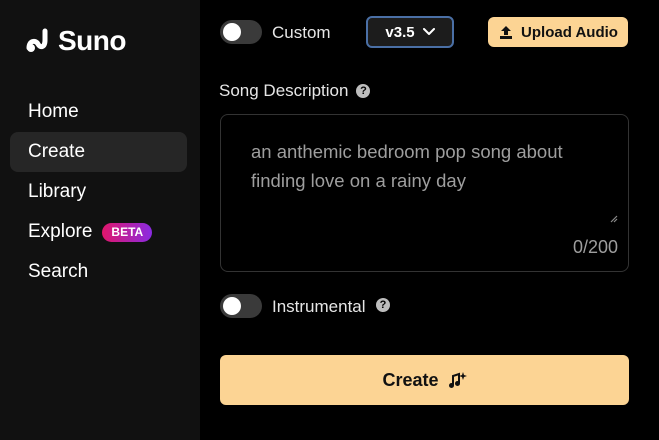 This screenshot has width=659, height=440. I want to click on resize-handle-icon, so click(614, 219).